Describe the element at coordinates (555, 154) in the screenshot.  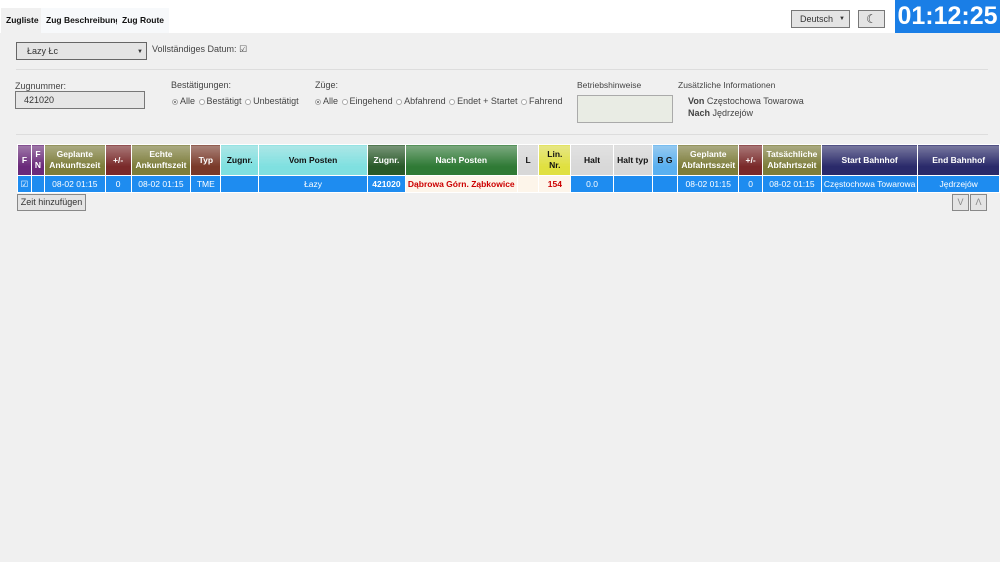
I see `column-header-label: Lin.` at that location.